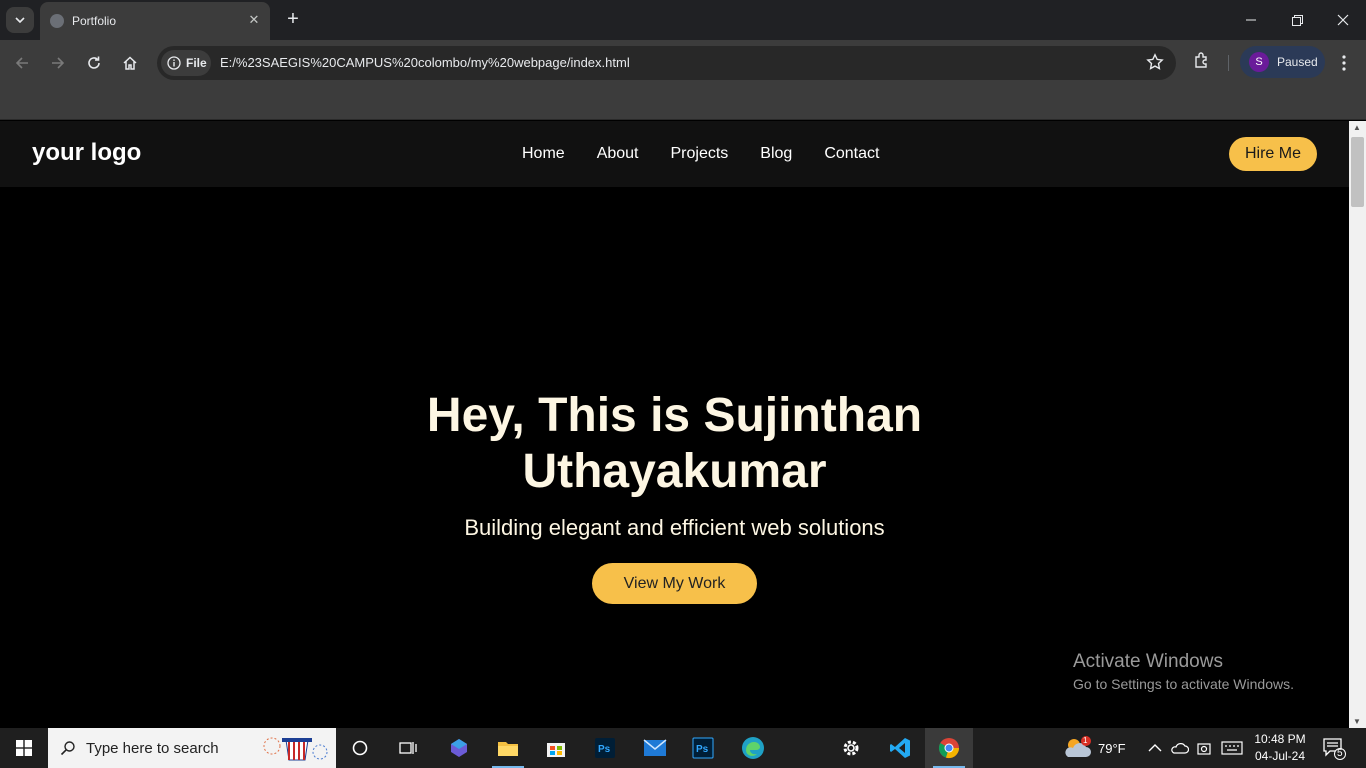 The image size is (1366, 768). What do you see at coordinates (618, 154) in the screenshot?
I see `nav-about: About` at bounding box center [618, 154].